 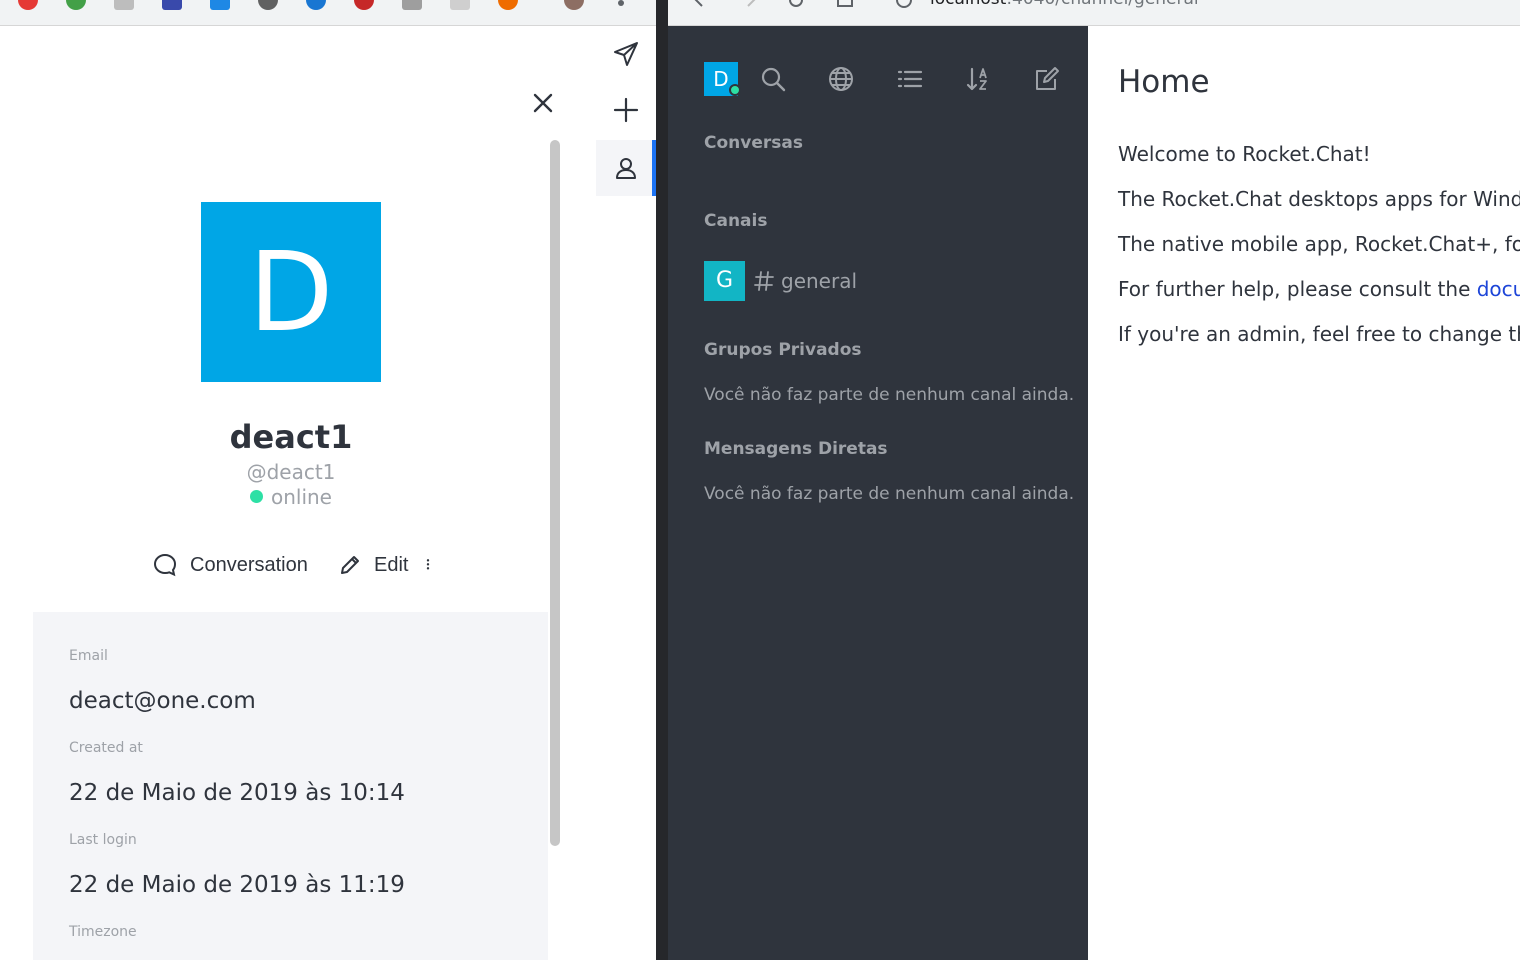 What do you see at coordinates (103, 840) in the screenshot?
I see `last-login-label: Last login` at bounding box center [103, 840].